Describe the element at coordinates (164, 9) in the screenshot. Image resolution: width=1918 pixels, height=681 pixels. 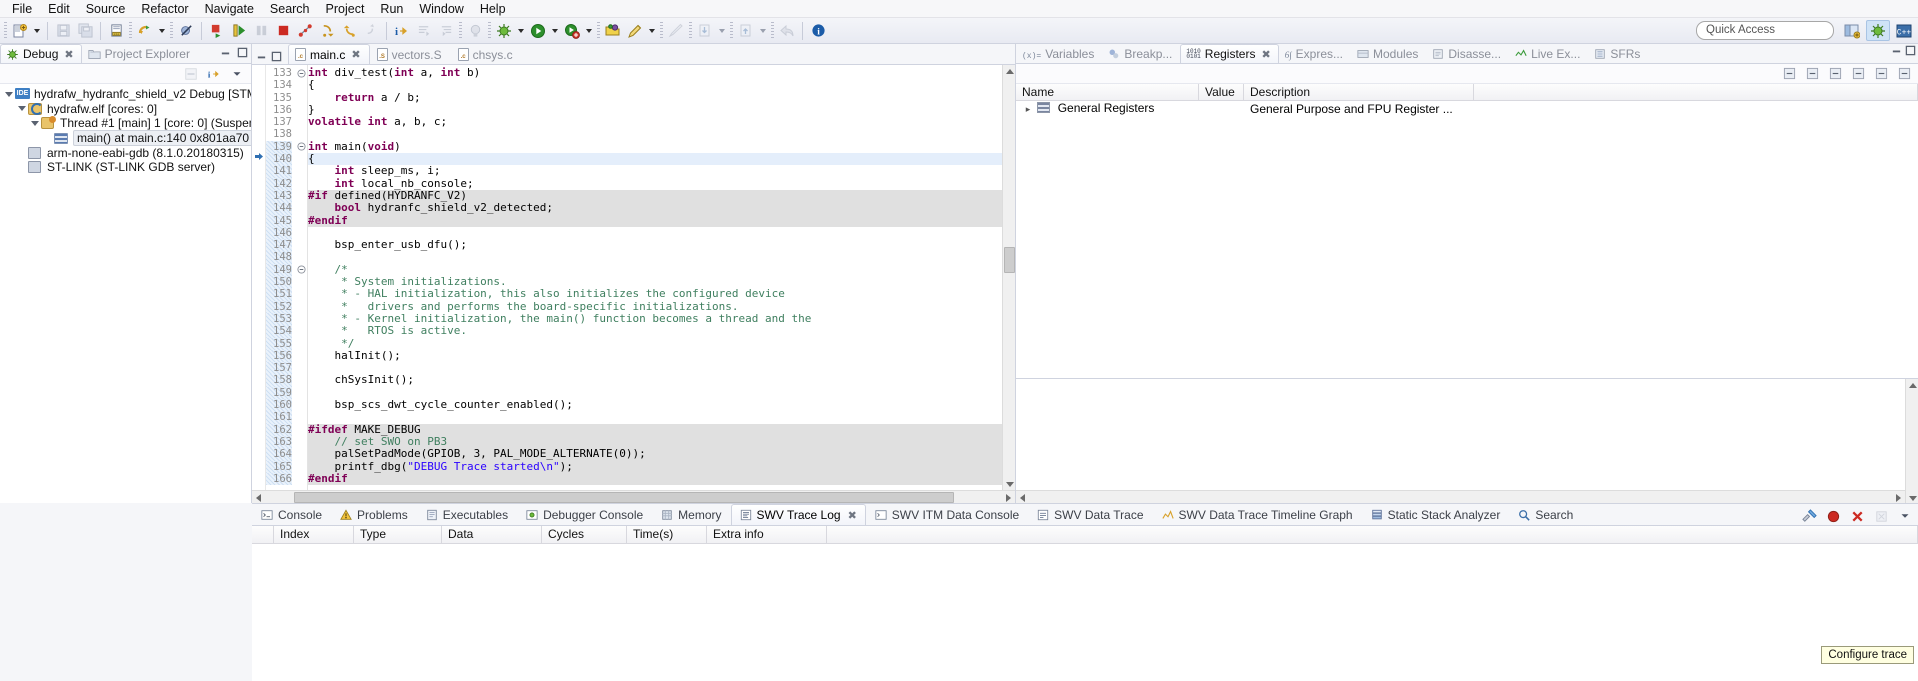
I see `menu-item-refactor: Refactor` at that location.